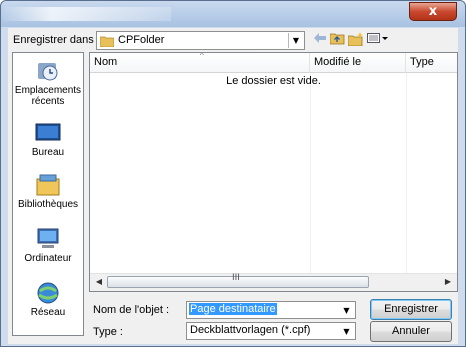 Image resolution: width=466 pixels, height=347 pixels. I want to click on place-label: Ordinateur, so click(48, 258).